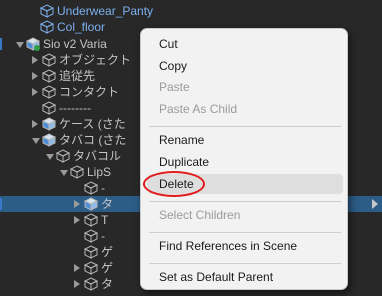 Image resolution: width=382 pixels, height=296 pixels. Describe the element at coordinates (33, 44) in the screenshot. I see `avatar-cube-icon` at that location.